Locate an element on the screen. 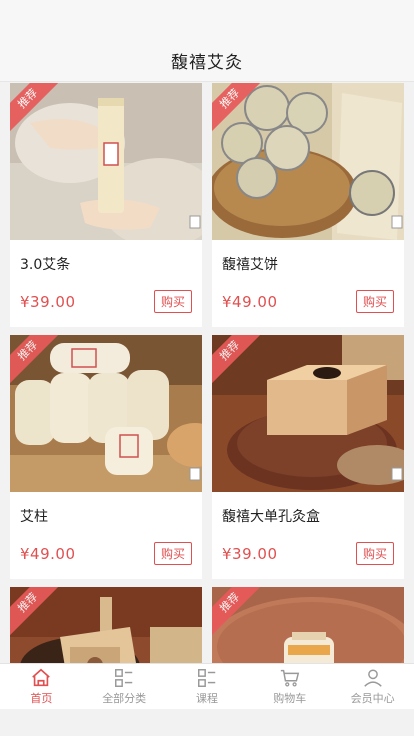 This screenshot has height=736, width=414. tab-category: 全部分类 is located at coordinates (124, 686).